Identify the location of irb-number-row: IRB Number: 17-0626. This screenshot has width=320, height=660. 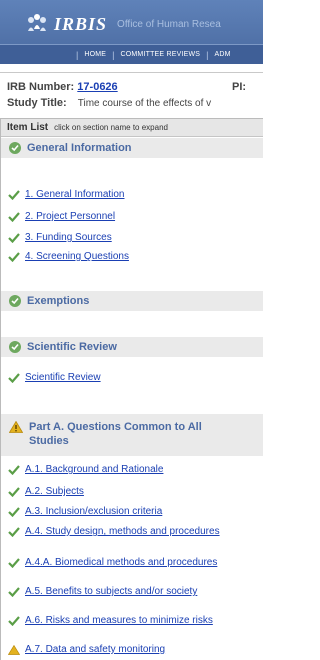
(62, 87).